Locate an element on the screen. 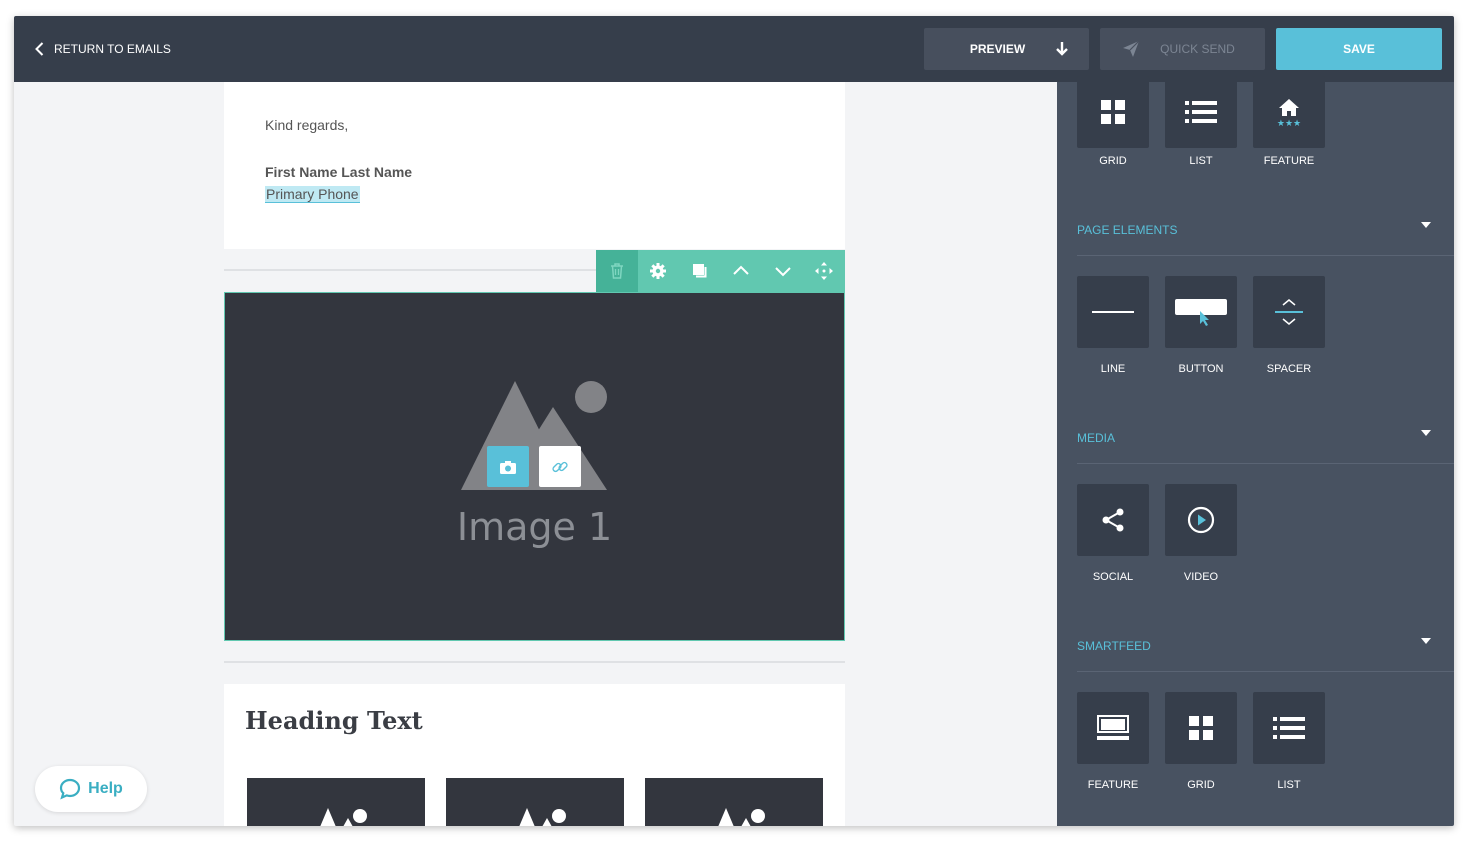 The height and width of the screenshot is (842, 1469). element-button-tile is located at coordinates (1201, 312).